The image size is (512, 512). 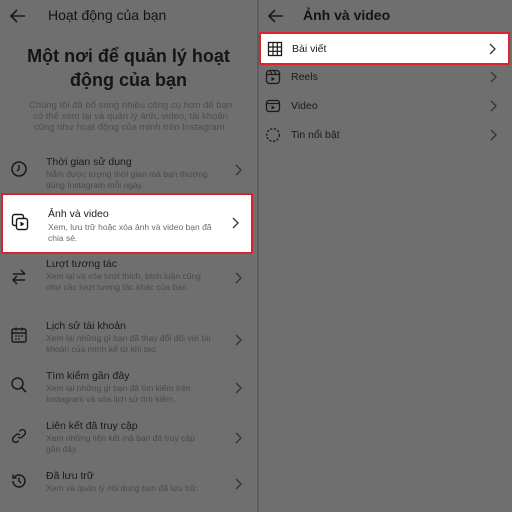 What do you see at coordinates (273, 135) in the screenshot?
I see `highlights-icon` at bounding box center [273, 135].